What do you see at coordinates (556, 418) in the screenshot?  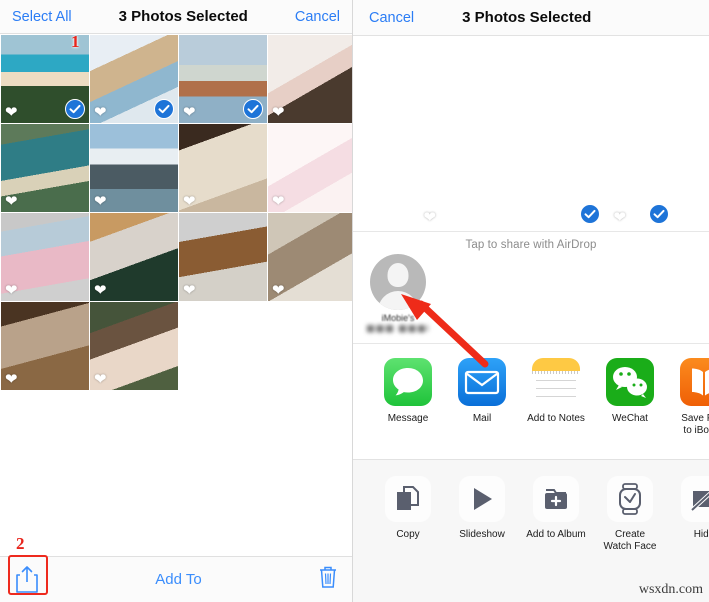 I see `share-app-label: Add to Notes` at bounding box center [556, 418].